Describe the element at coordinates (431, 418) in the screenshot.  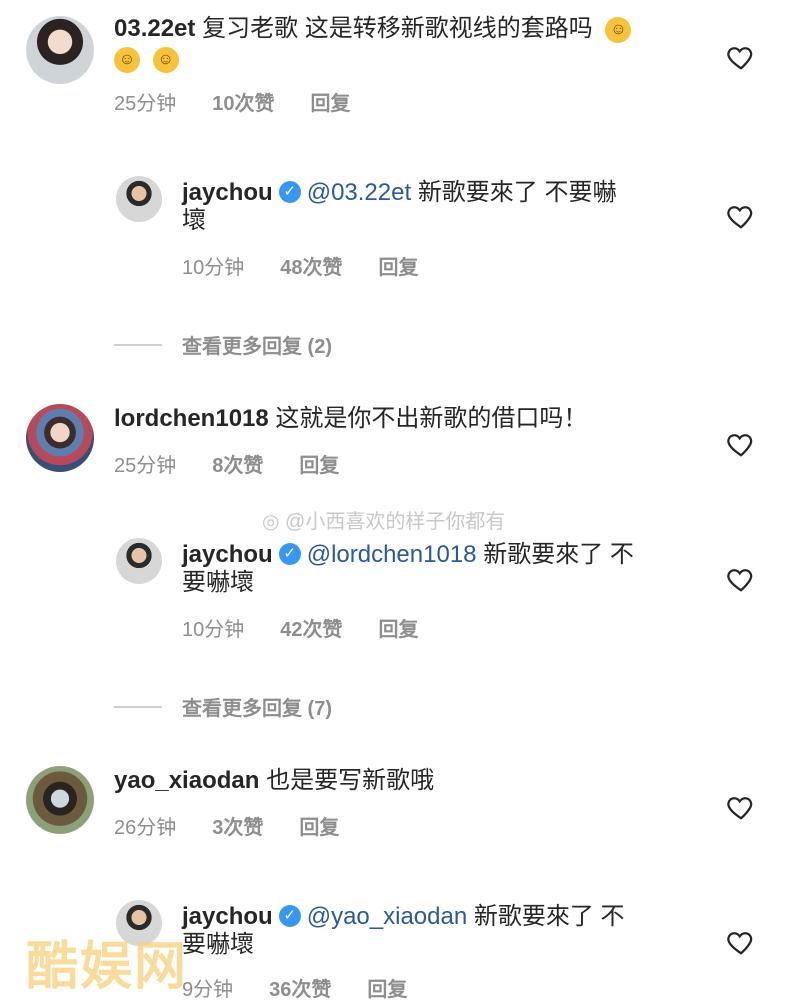
I see `comment-2-body: 这就是你不出新歌的借口吗！` at that location.